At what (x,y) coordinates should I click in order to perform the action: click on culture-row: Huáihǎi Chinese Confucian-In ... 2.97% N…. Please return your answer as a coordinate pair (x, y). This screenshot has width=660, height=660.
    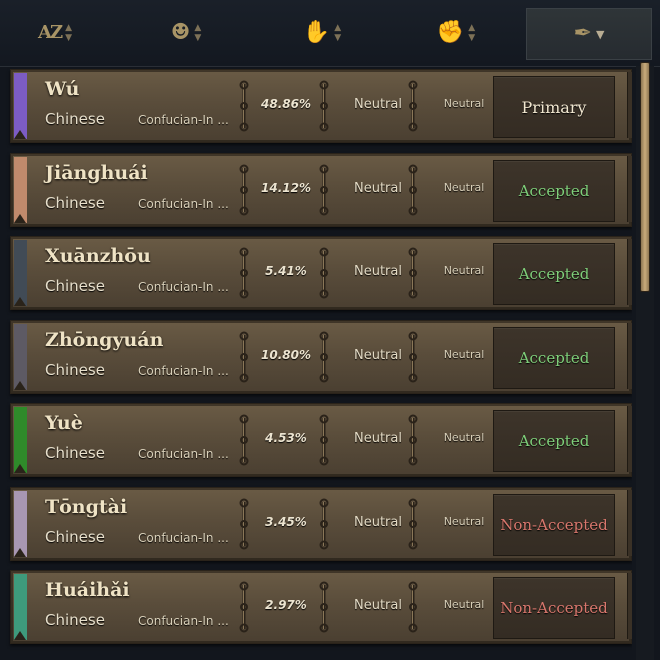
    Looking at the image, I should click on (321, 607).